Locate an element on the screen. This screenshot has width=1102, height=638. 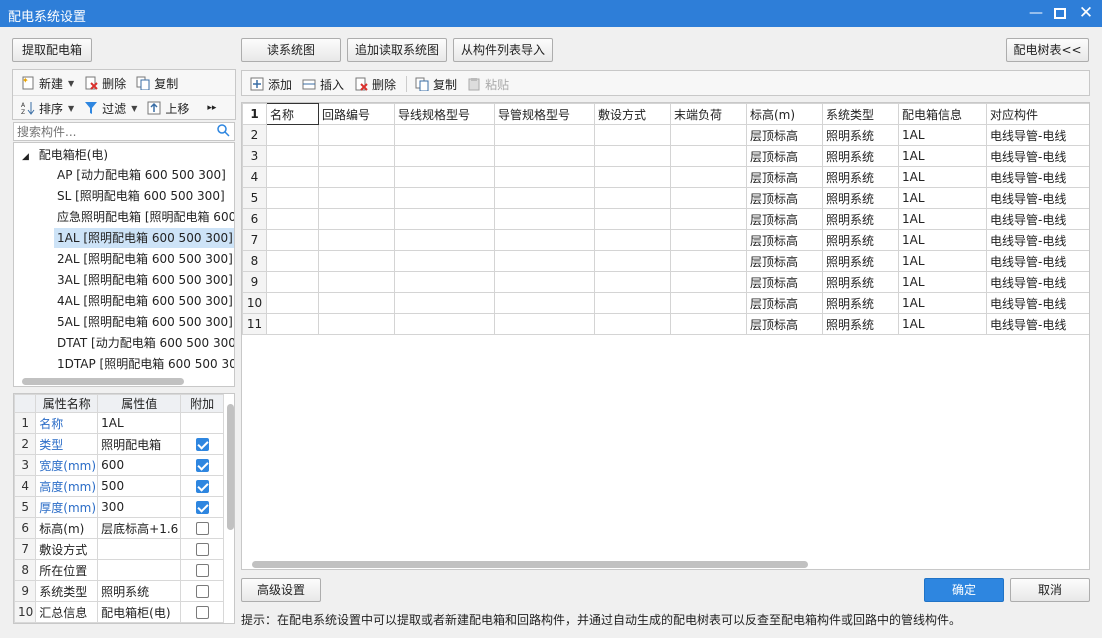
grid-header-cell: 对应构件 is located at coordinates (1037, 114).